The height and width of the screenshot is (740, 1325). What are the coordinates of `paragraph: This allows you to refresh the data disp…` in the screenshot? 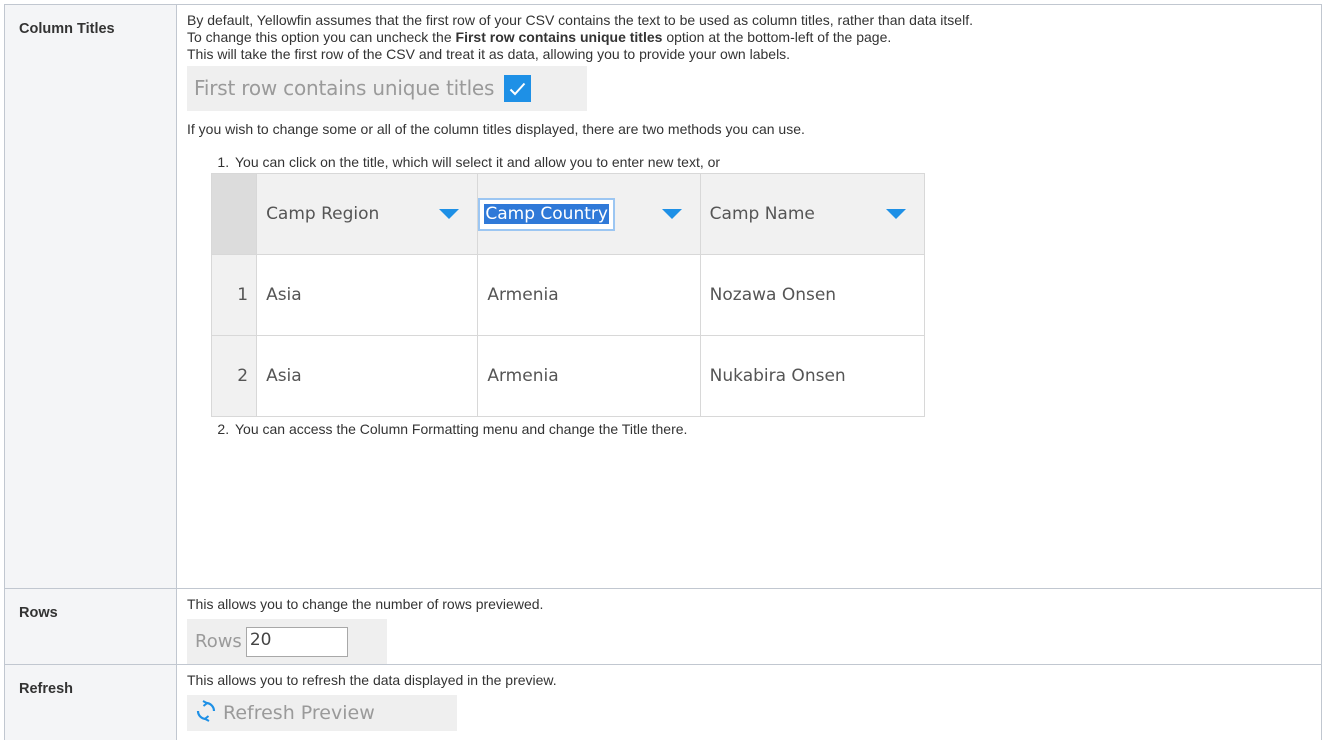 It's located at (372, 680).